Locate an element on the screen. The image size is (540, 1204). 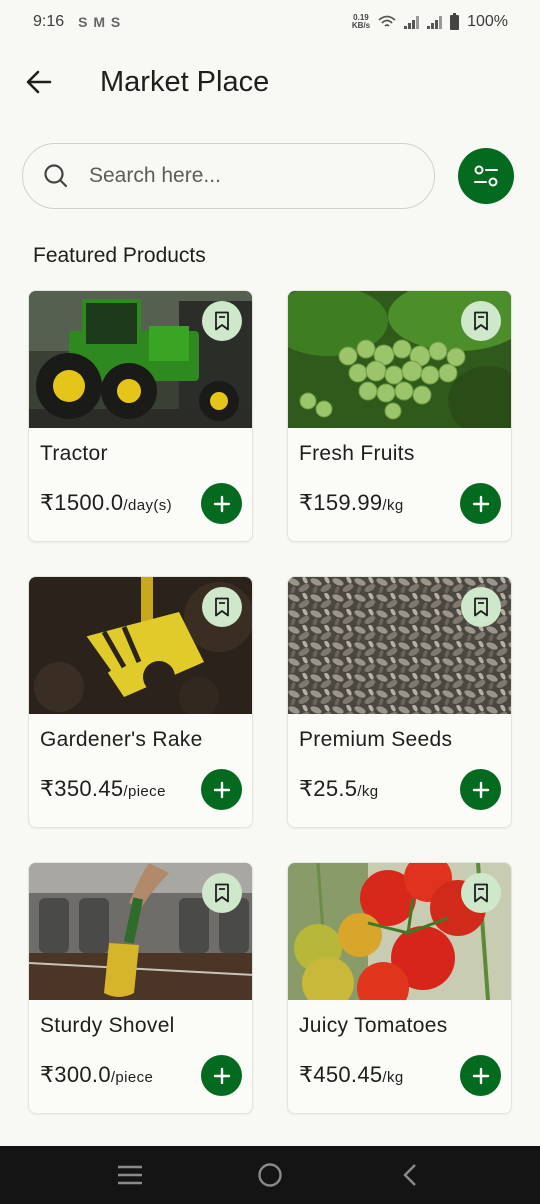
product-card: Tractor ₹1500.0/day(s) is located at coordinates (140, 416).